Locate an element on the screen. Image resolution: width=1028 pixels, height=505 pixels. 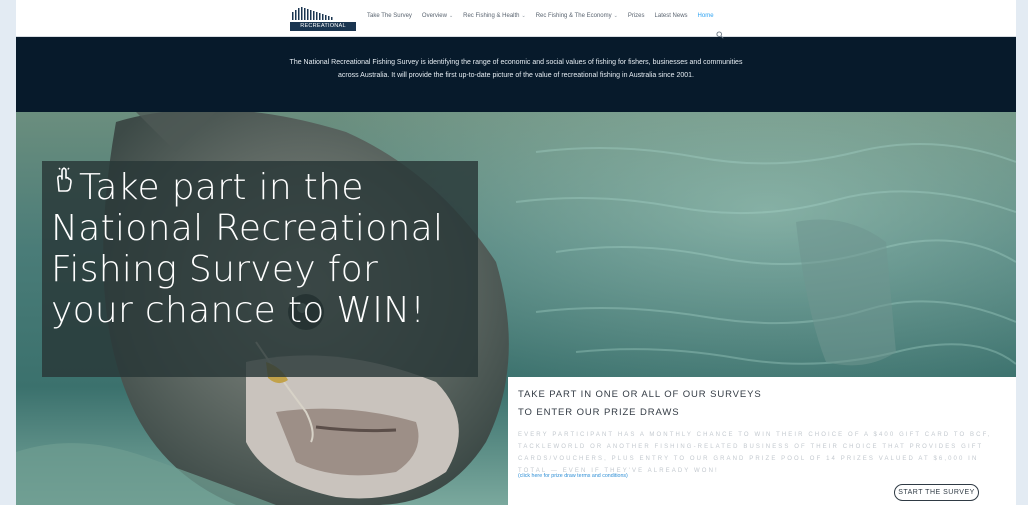
nav-label: Rec Fishing & The Economy is located at coordinates (573, 16).